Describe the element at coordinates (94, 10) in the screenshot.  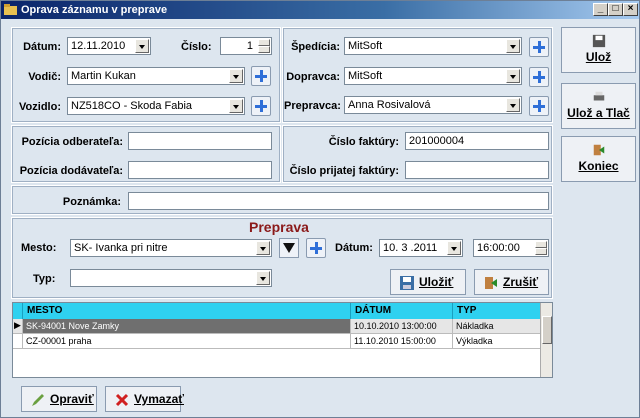
I see `window-title: Oprava záznamu v preprave` at that location.